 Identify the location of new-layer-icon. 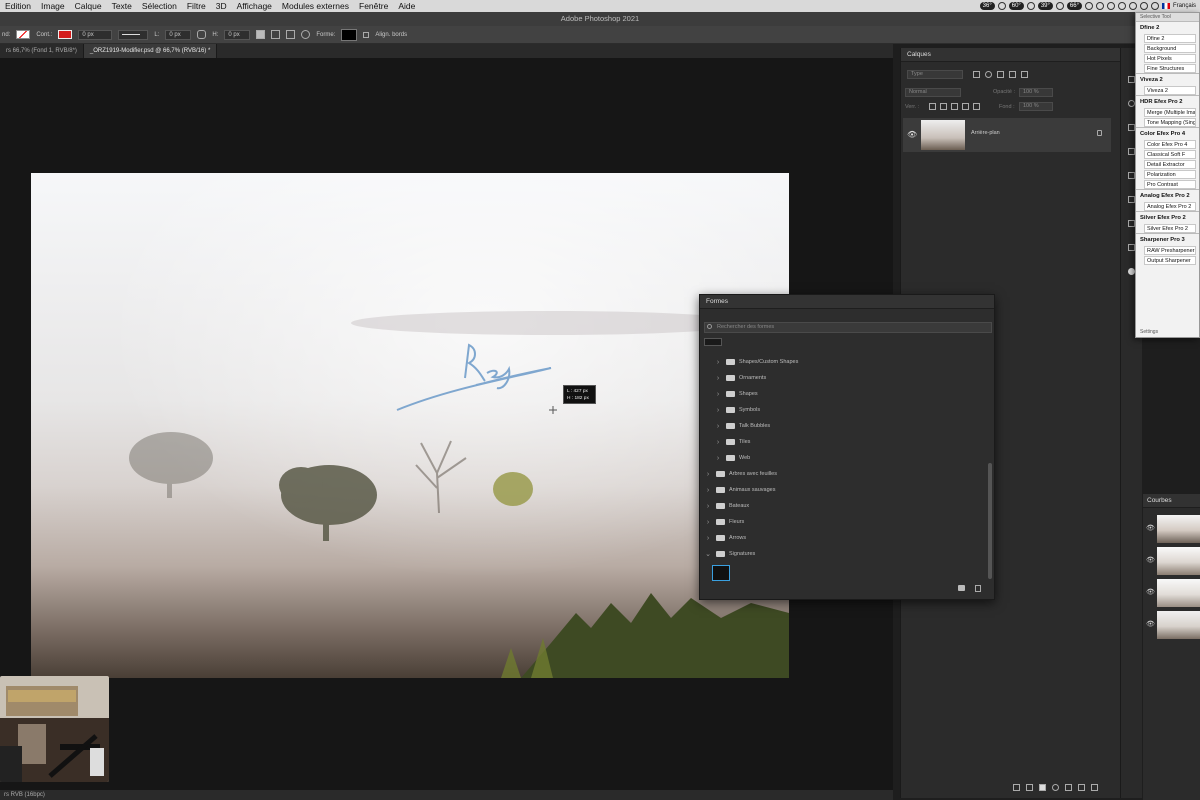
(1081, 787).